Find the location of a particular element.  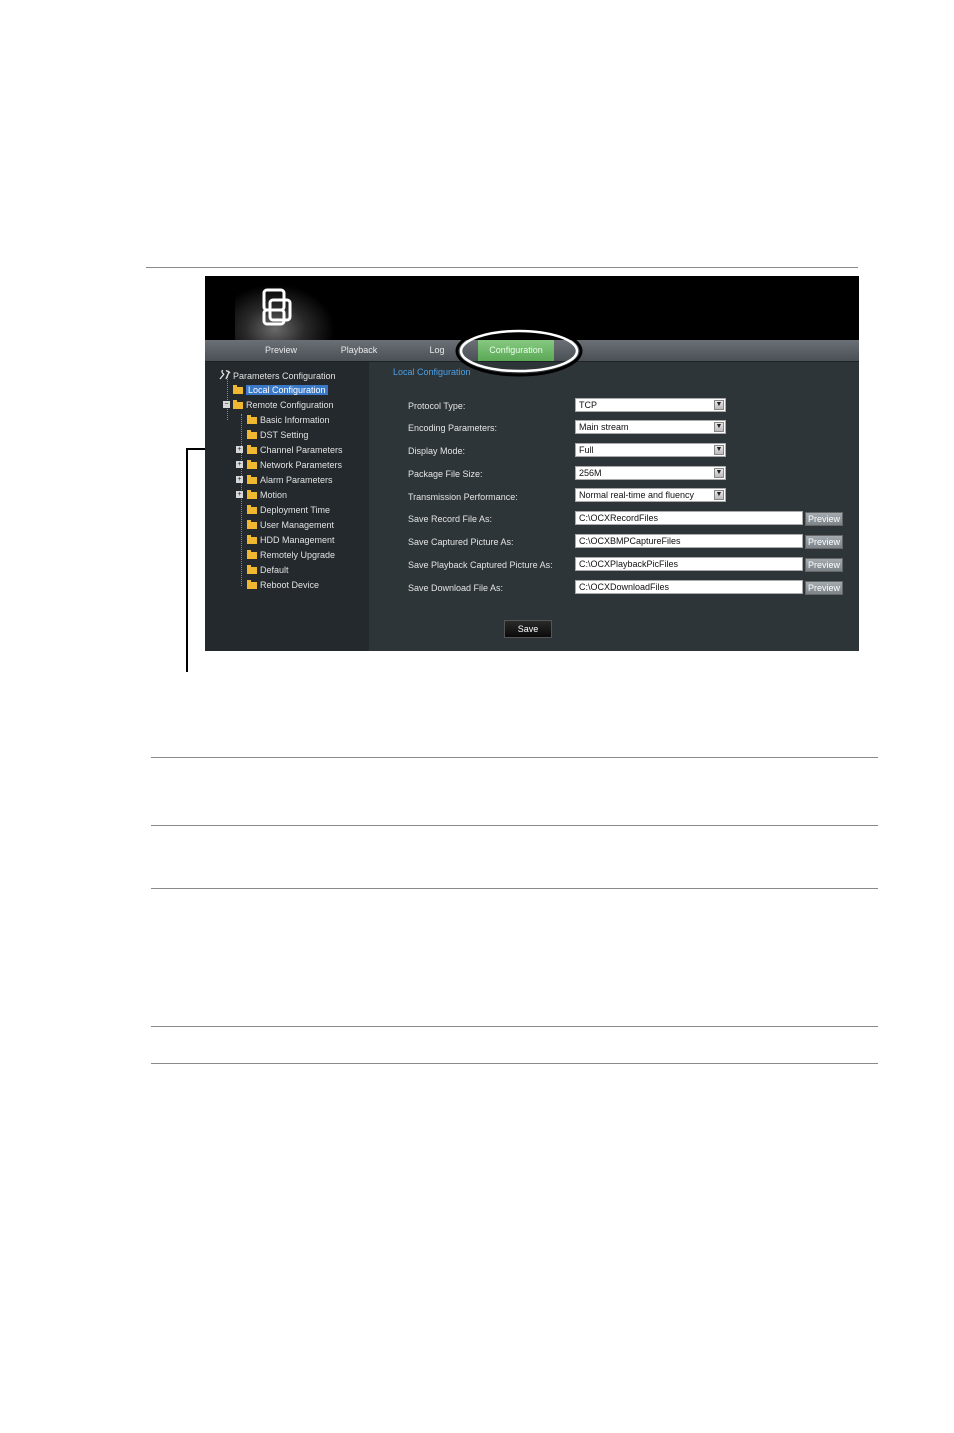

select-value: Full is located at coordinates (586, 450).